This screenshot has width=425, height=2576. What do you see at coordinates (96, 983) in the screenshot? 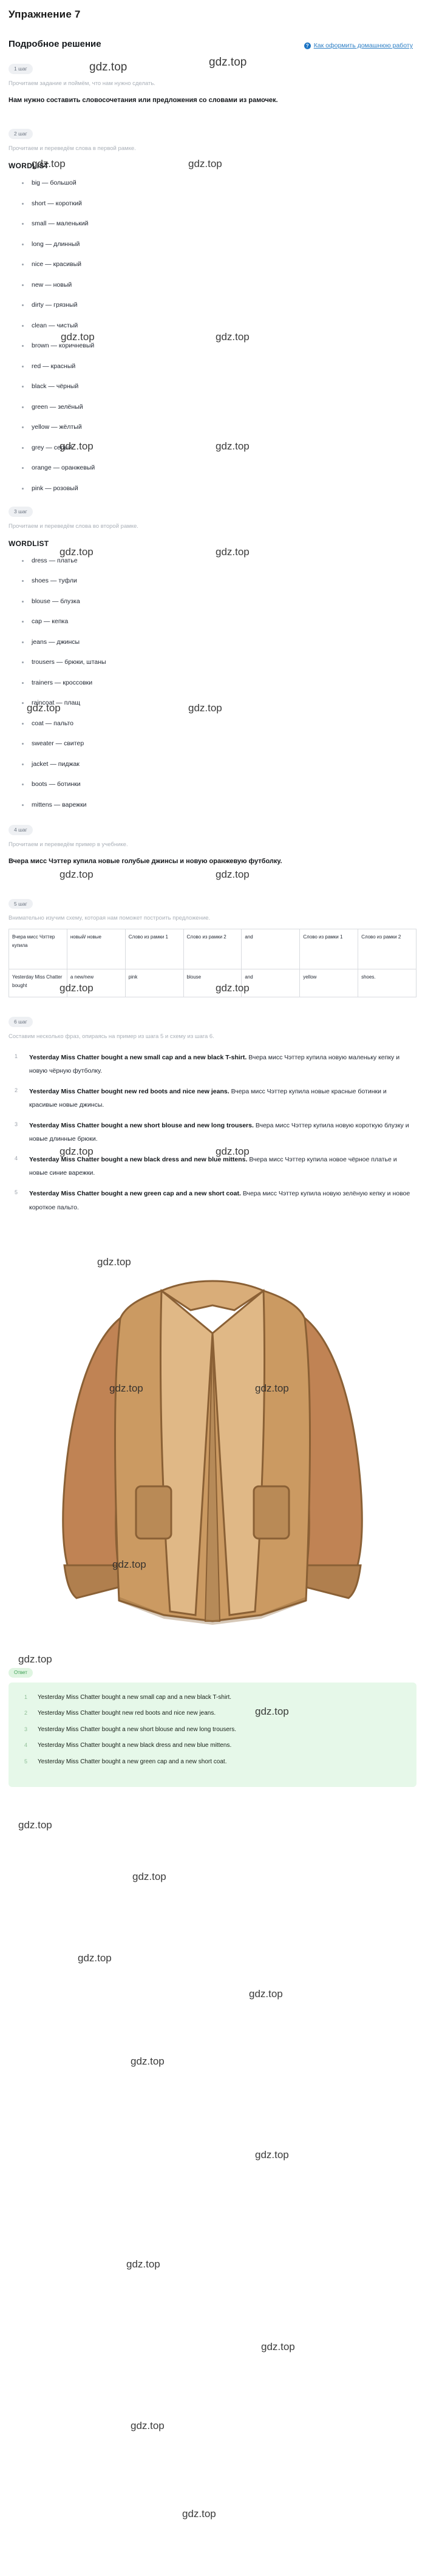
I see `table-cell: a new/new` at bounding box center [96, 983].